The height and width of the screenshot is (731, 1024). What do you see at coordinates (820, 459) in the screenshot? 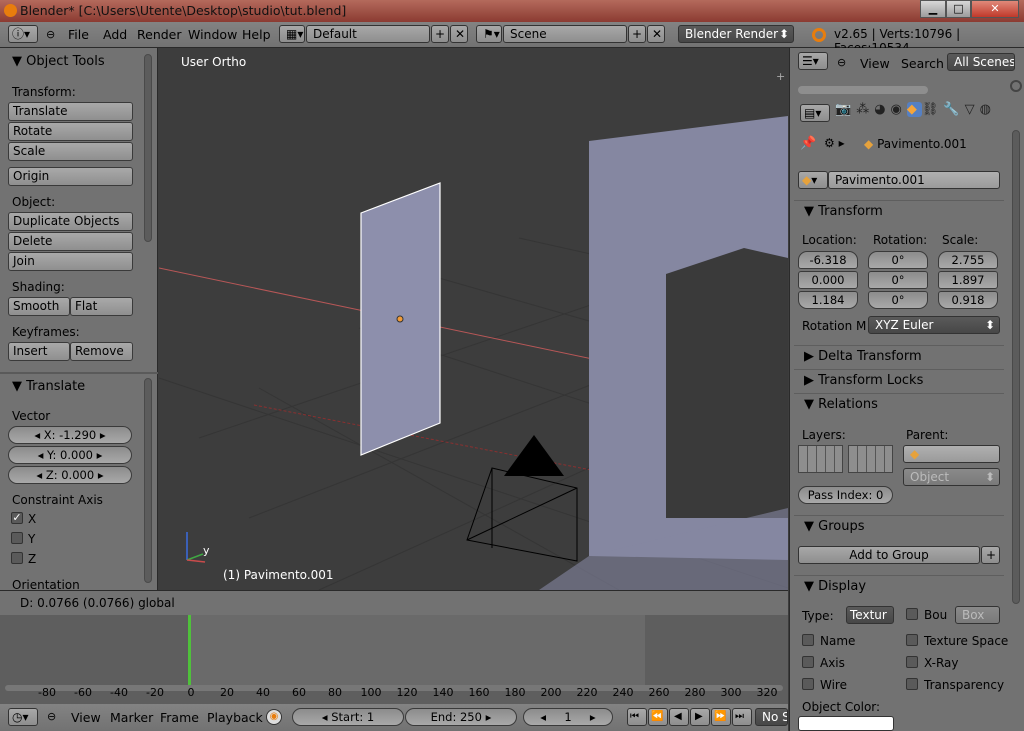
I see `layers-grid-a` at bounding box center [820, 459].